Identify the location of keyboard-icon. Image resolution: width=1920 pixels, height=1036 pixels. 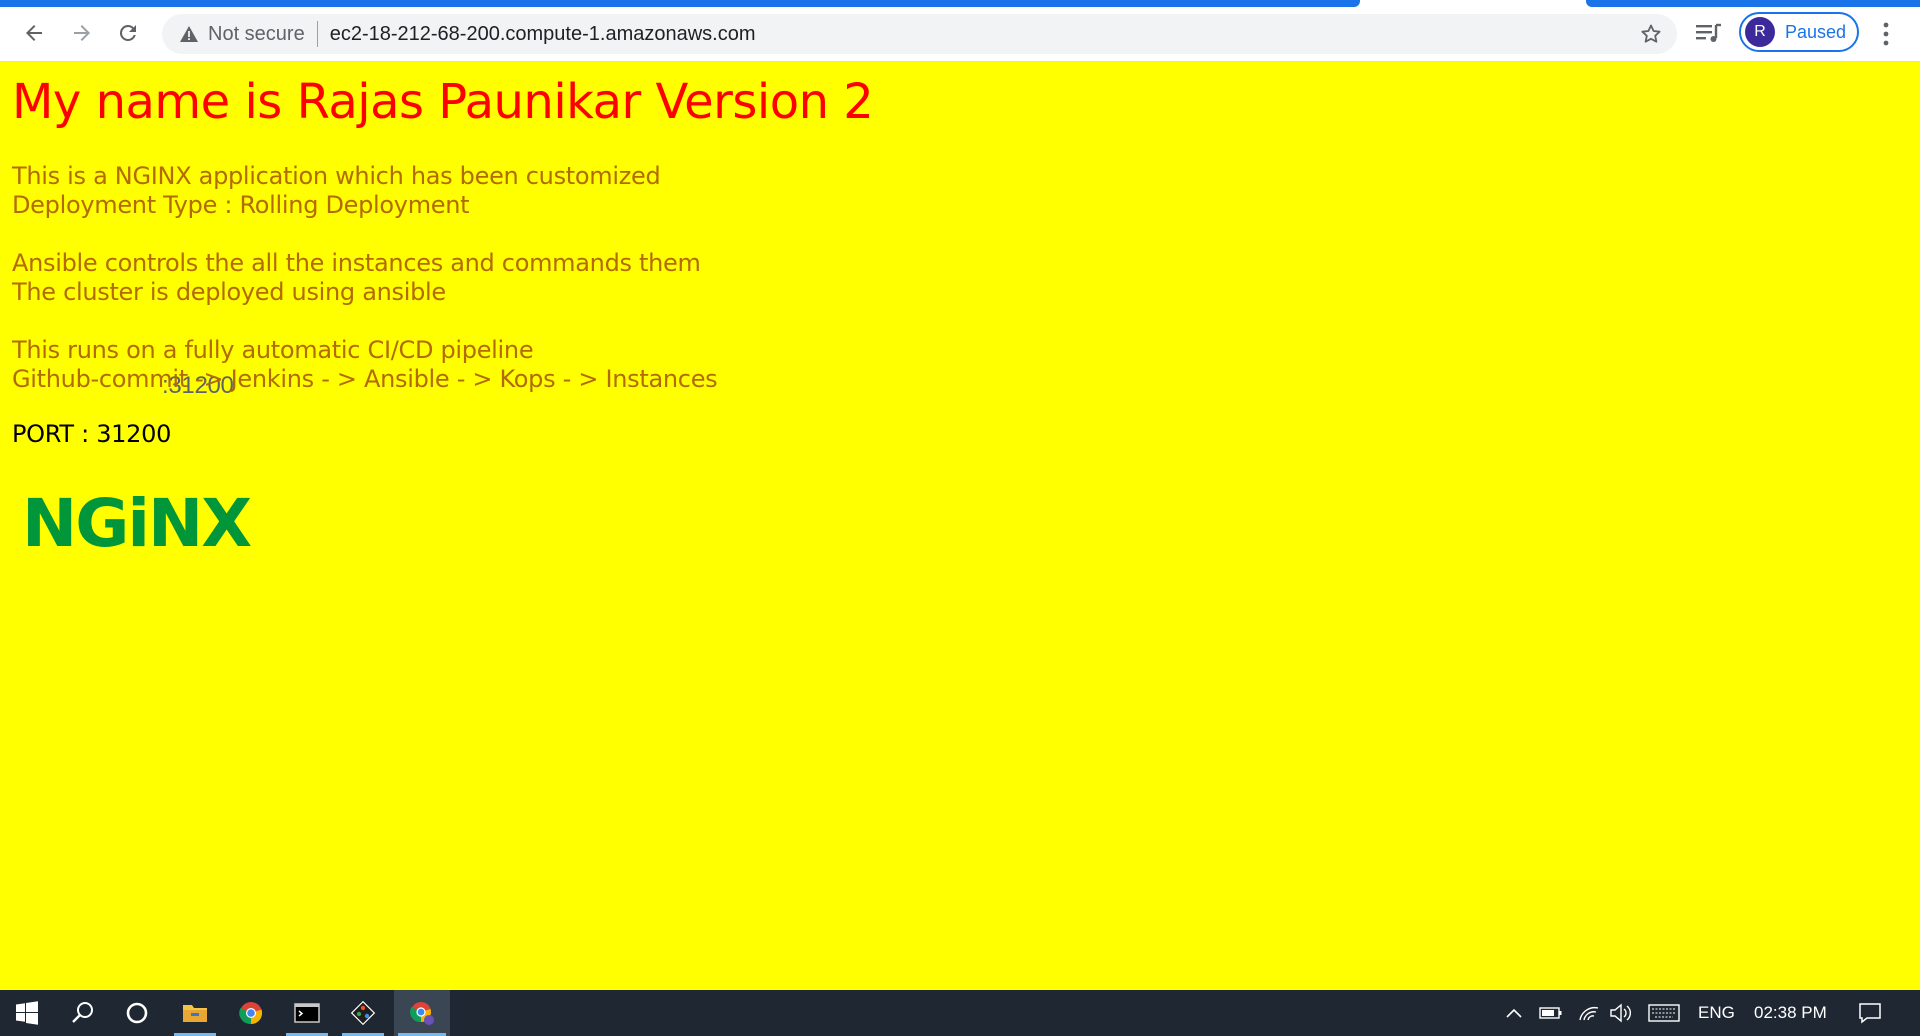
(1664, 1013).